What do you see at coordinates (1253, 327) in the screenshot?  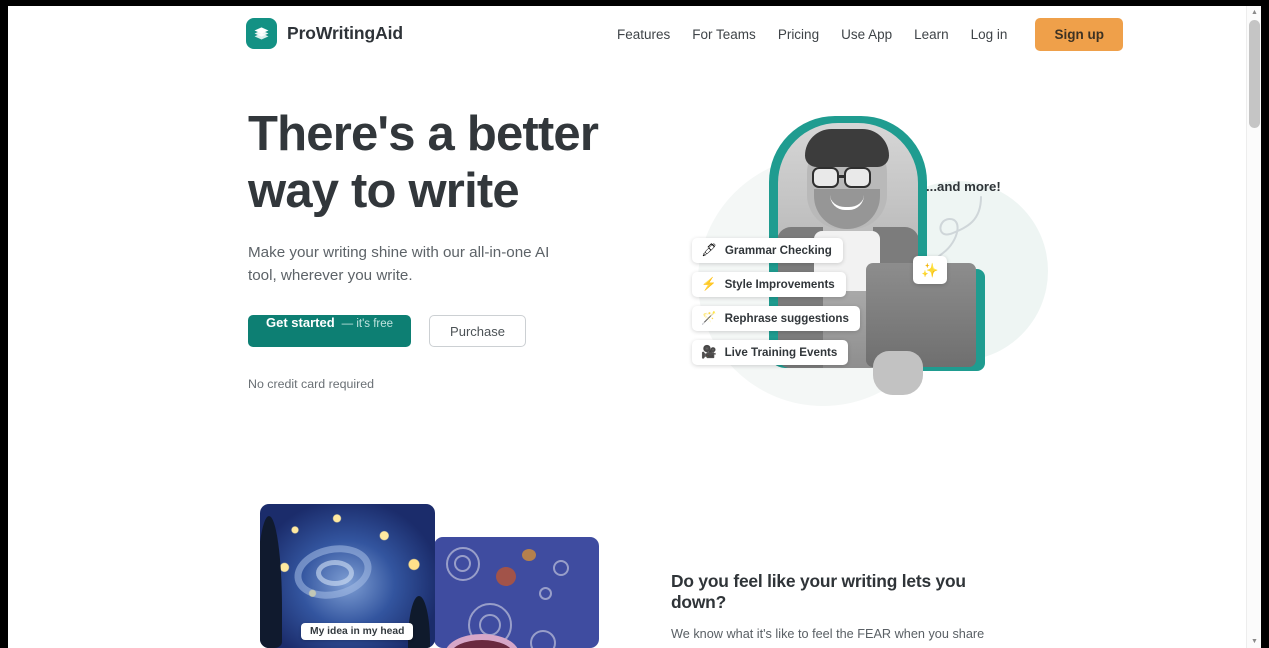 I see `vertical-scrollbar: ▲ ▼` at bounding box center [1253, 327].